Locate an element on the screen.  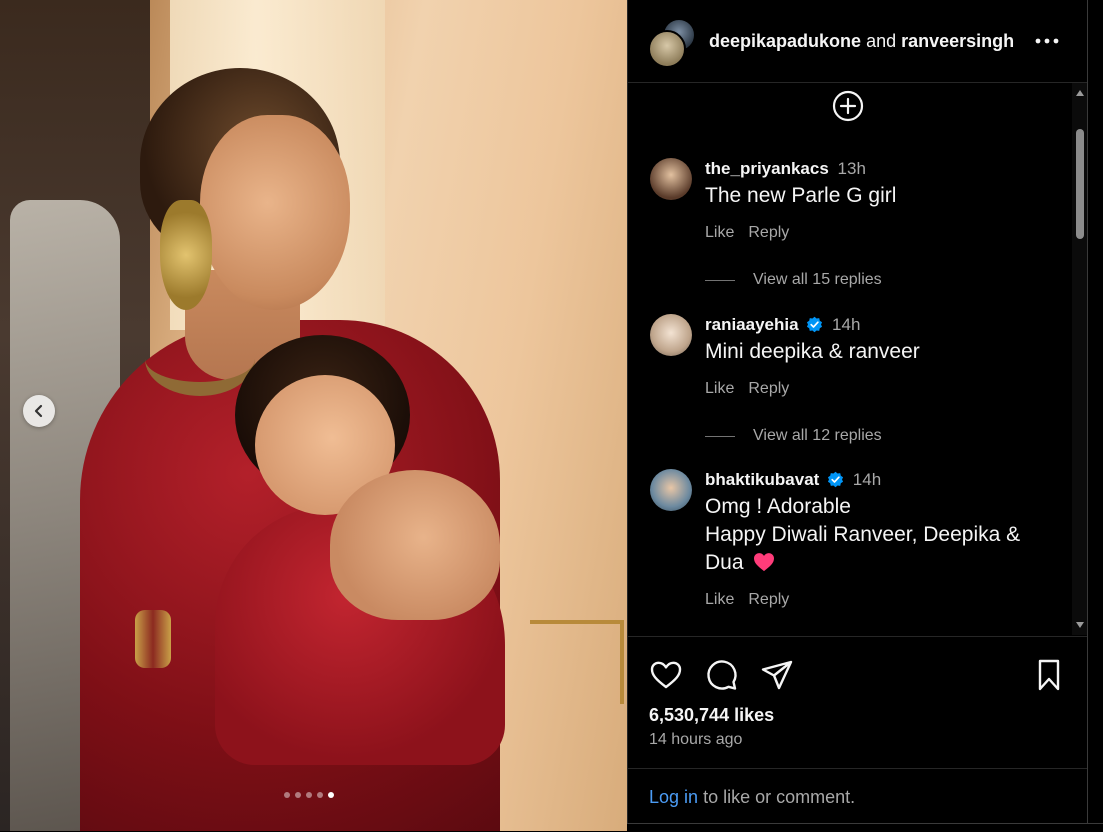
login-prompt-text: to like or comment. is located at coordinates (779, 797).